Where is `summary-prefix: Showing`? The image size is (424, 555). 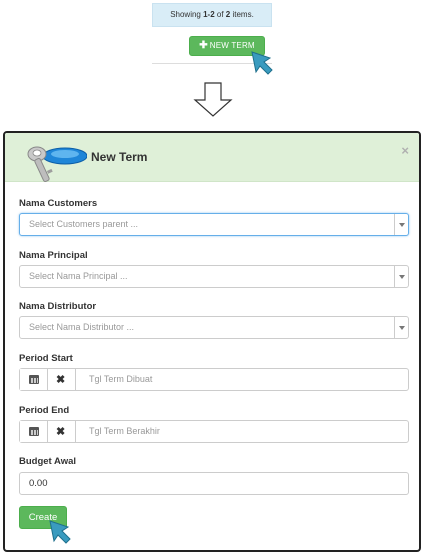 summary-prefix: Showing is located at coordinates (187, 14).